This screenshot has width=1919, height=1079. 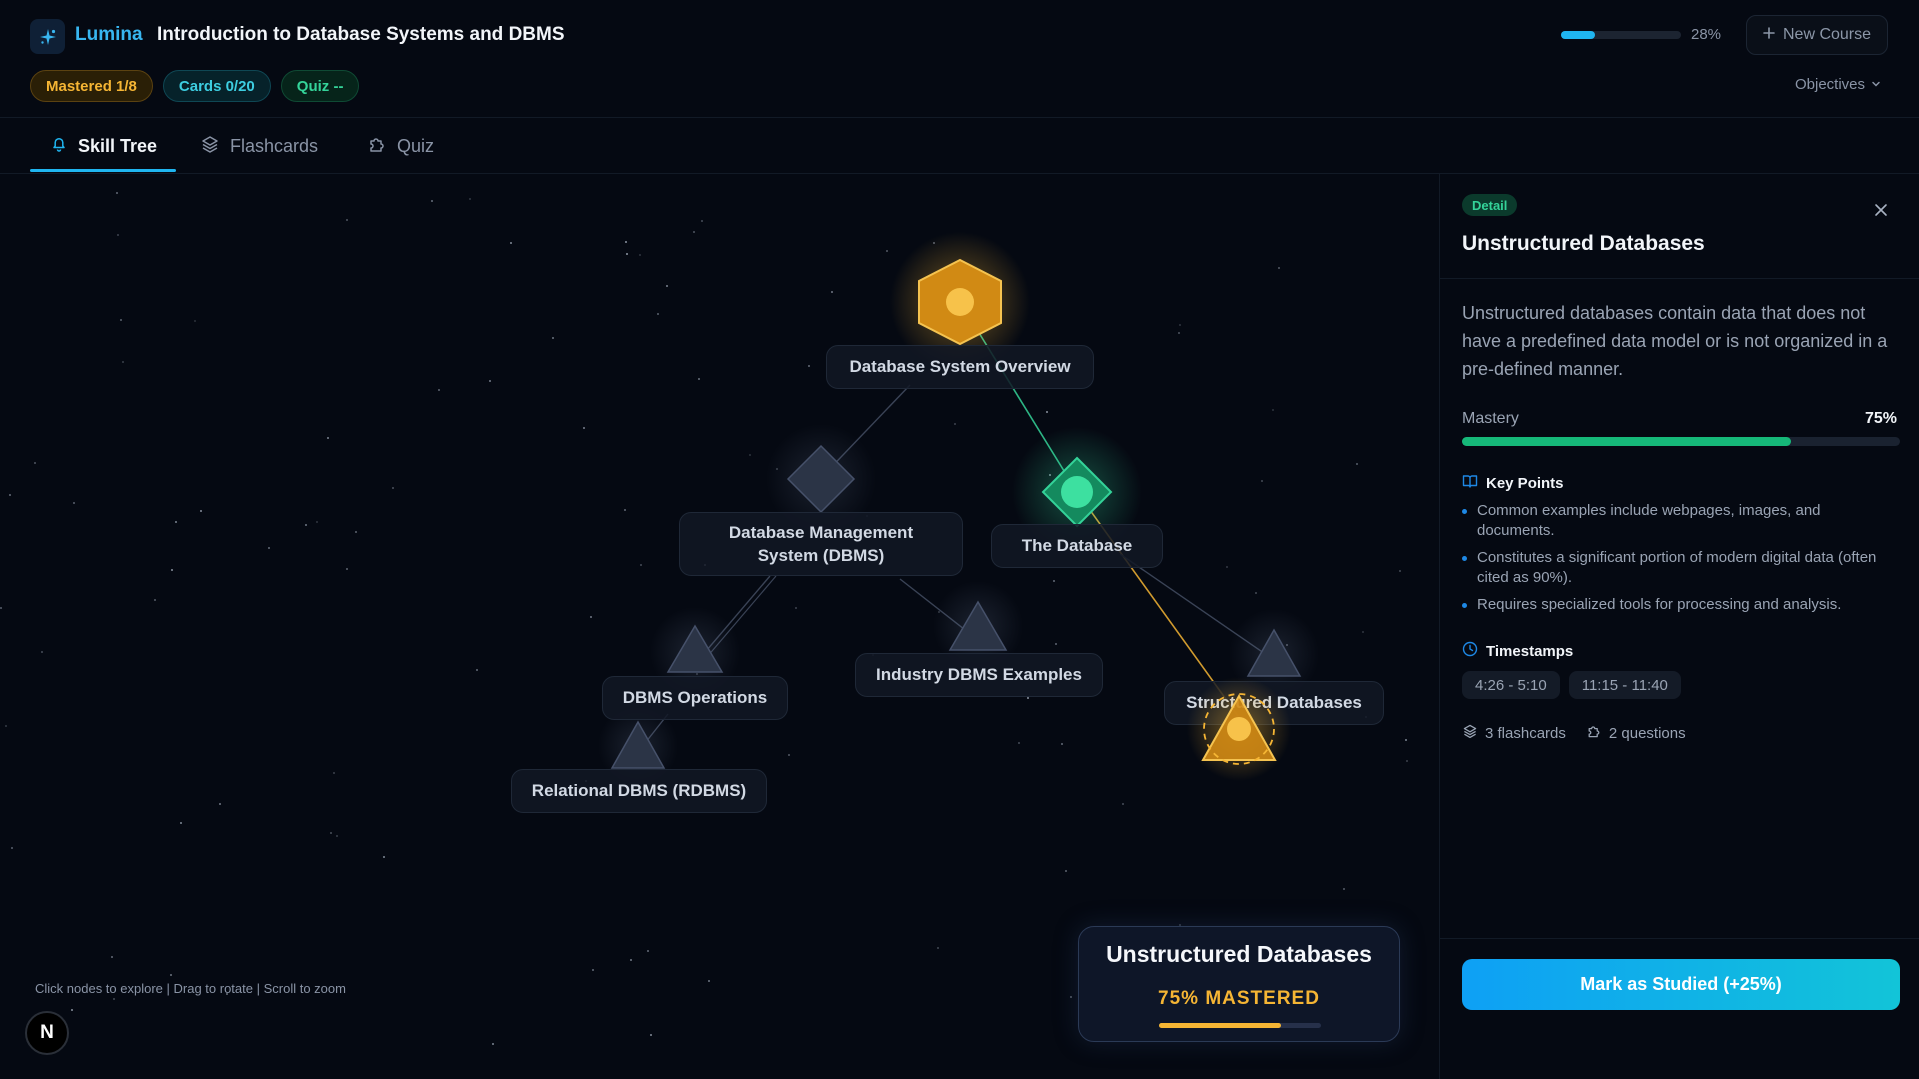 I want to click on close-icon, so click(x=1881, y=211).